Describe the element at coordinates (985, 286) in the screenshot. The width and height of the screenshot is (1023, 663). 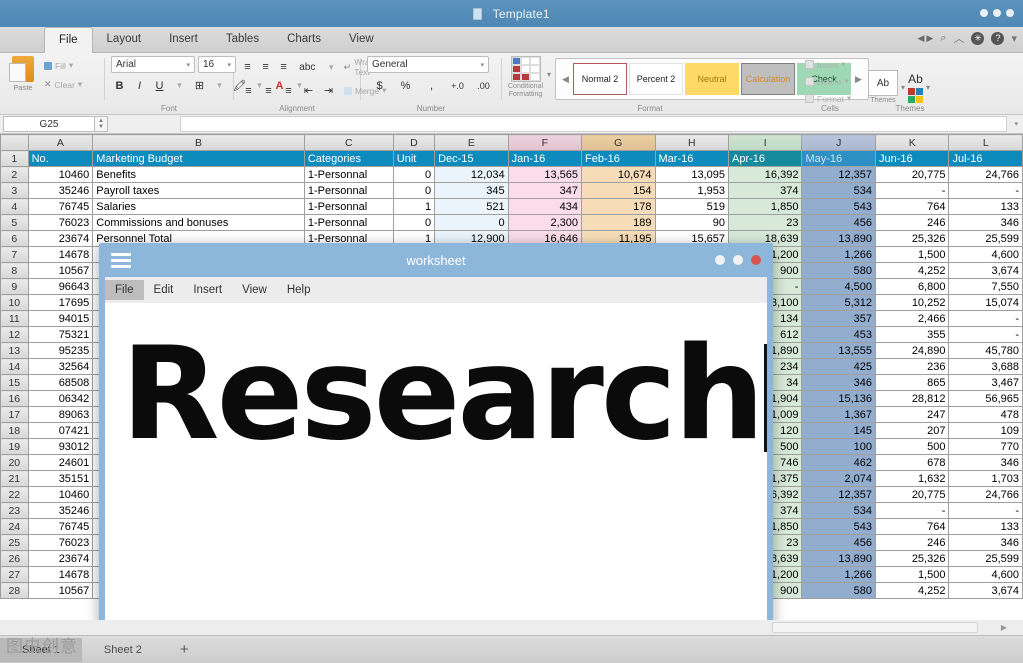
I see `cell-L9: 7,550` at that location.